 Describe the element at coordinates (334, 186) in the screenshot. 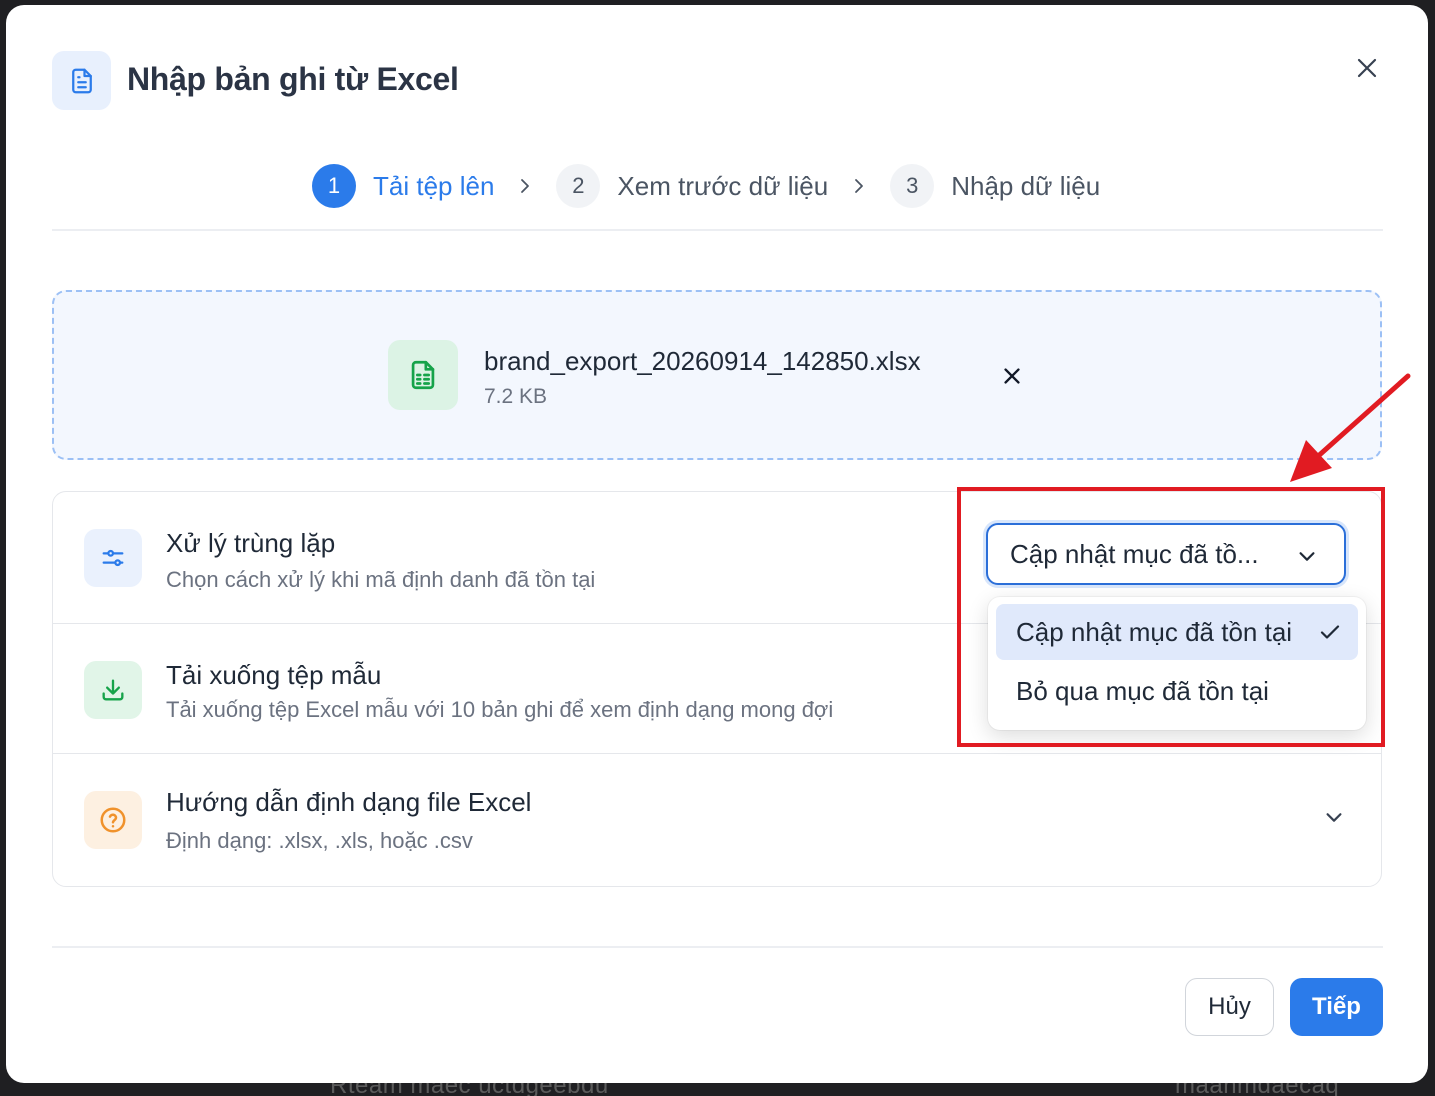

I see `step-number: 1` at that location.